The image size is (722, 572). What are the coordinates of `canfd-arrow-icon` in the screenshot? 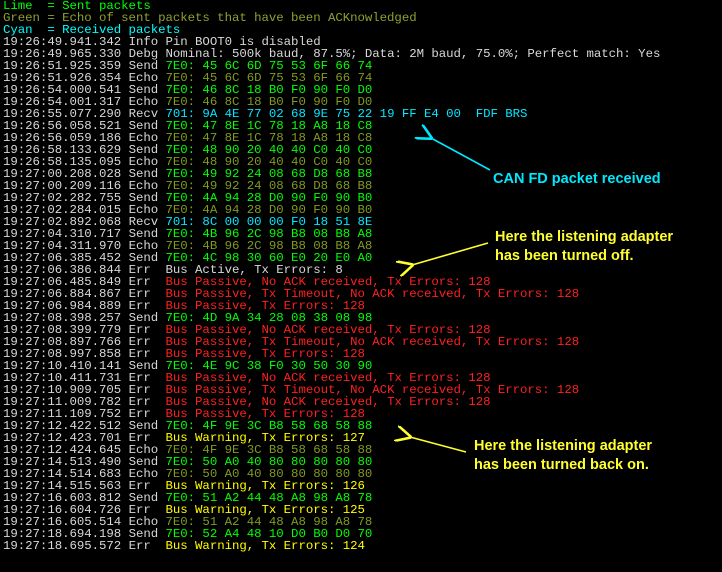 It's located at (461, 154).